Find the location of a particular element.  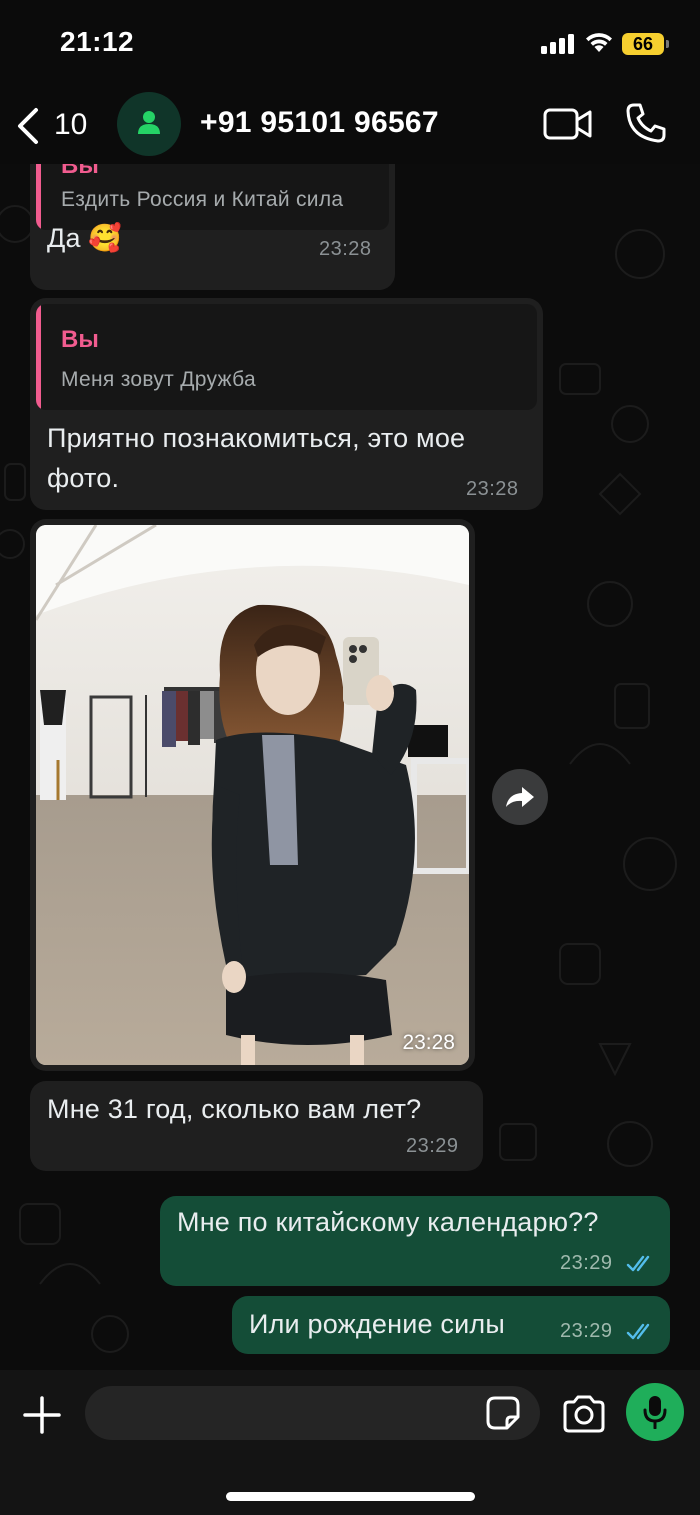

forward-arrow-icon is located at coordinates (520, 797).